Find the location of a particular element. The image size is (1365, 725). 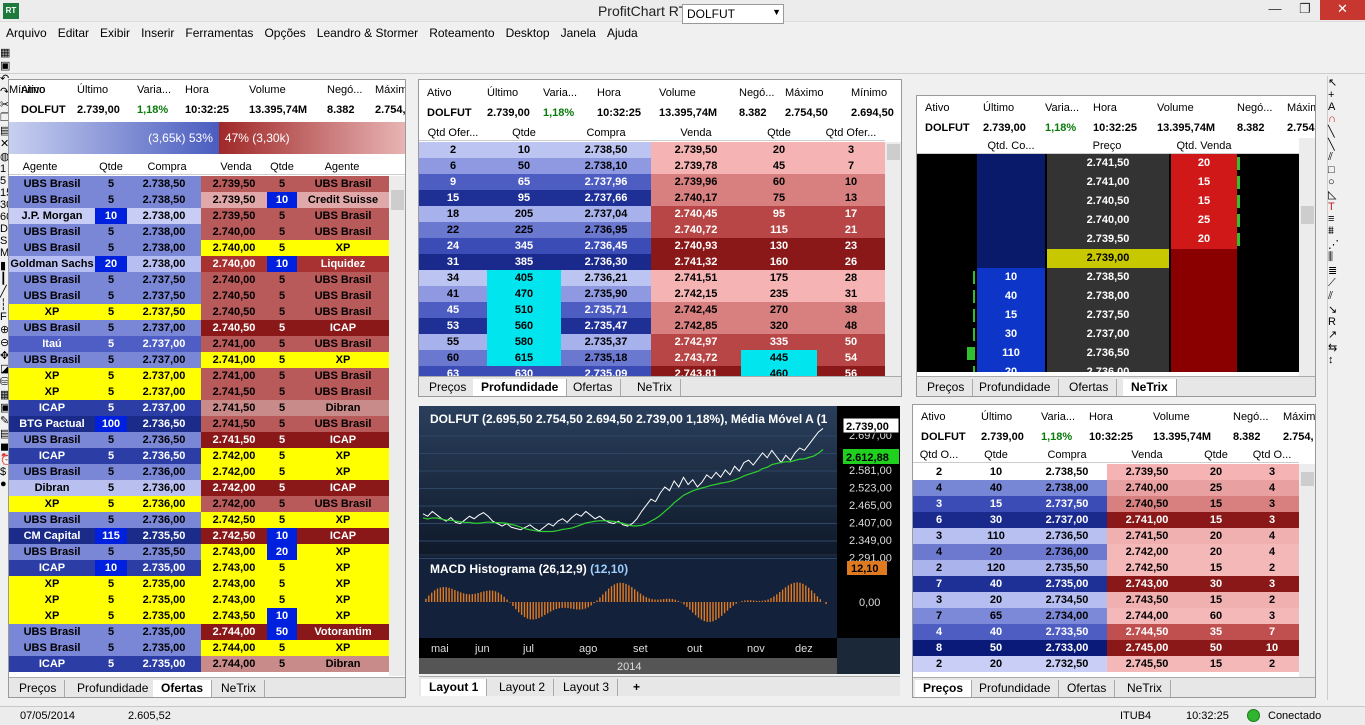

gann-icon: ⟋ is located at coordinates (1346, 283).